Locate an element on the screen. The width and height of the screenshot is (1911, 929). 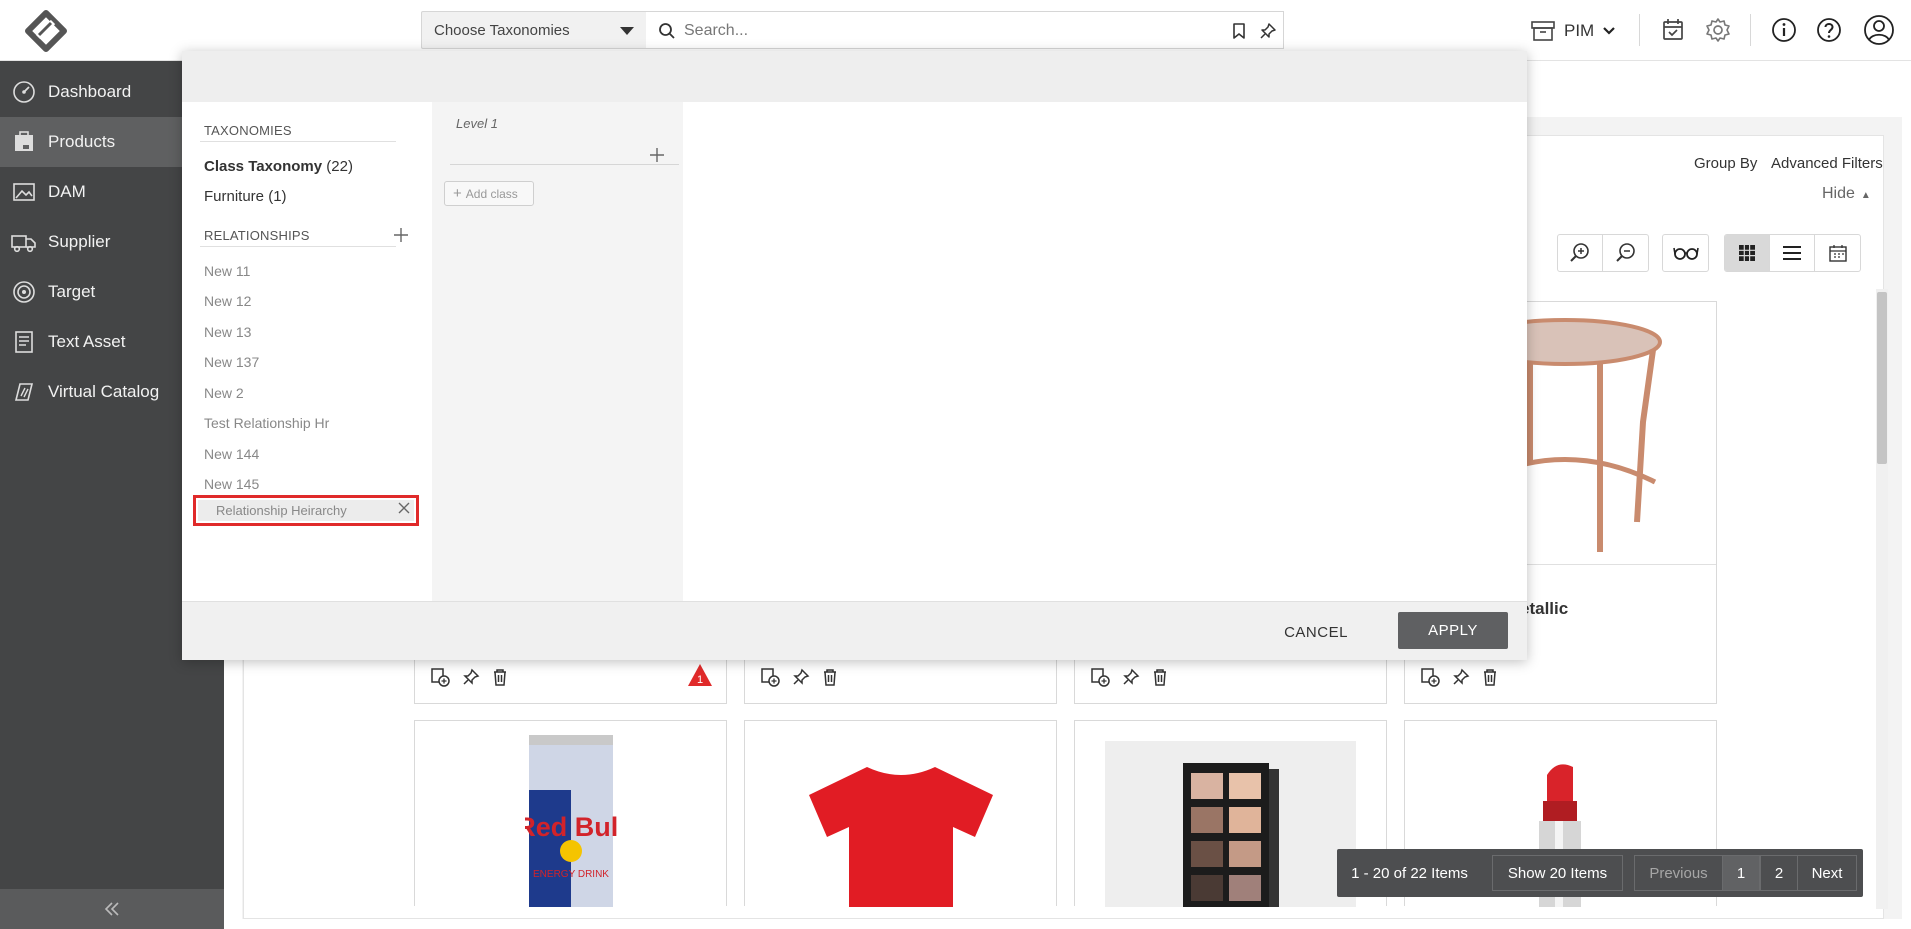
module-label: PIM is located at coordinates (1579, 30).